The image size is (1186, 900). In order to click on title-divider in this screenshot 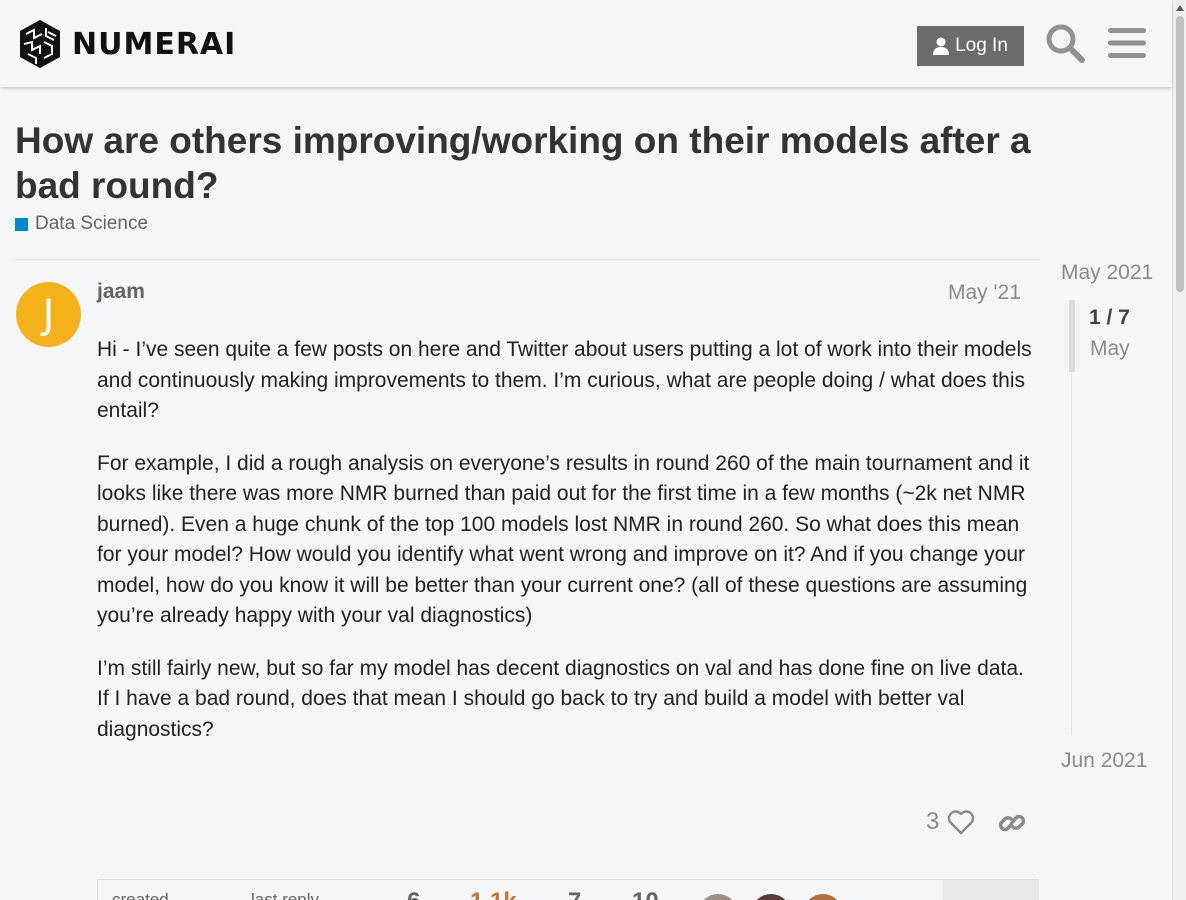, I will do `click(527, 259)`.